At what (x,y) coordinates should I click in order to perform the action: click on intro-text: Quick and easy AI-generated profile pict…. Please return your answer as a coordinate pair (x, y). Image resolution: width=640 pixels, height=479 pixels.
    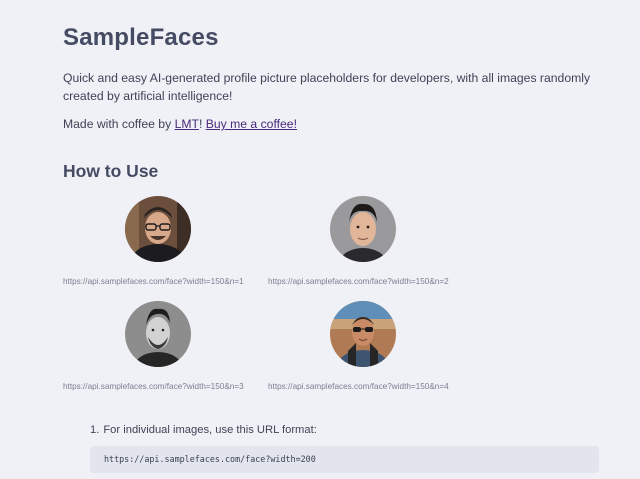
    Looking at the image, I should click on (327, 87).